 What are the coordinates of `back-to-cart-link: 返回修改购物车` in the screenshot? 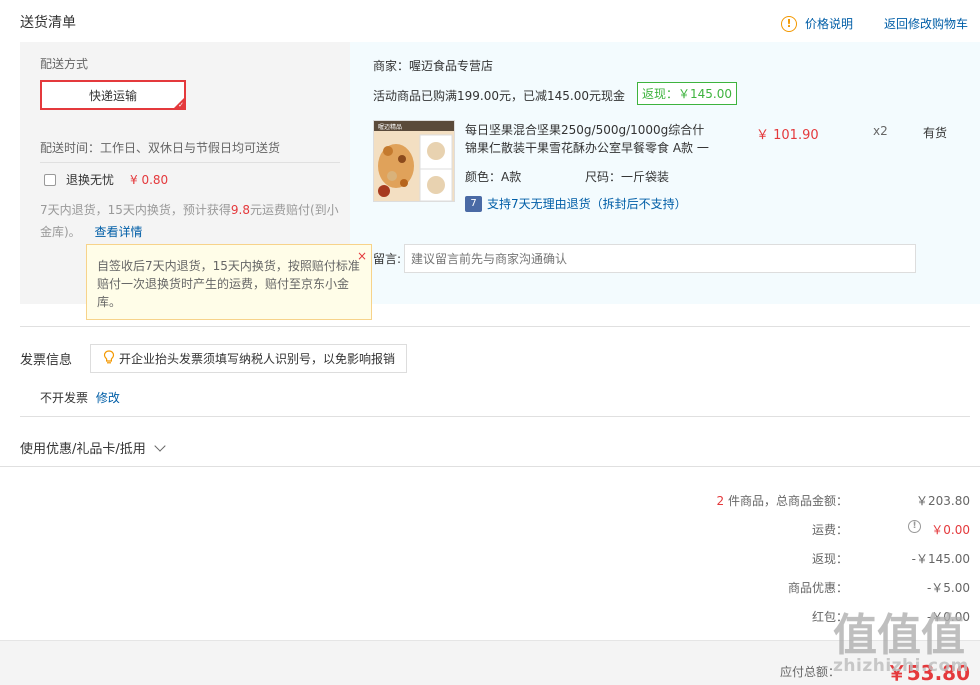 It's located at (926, 23).